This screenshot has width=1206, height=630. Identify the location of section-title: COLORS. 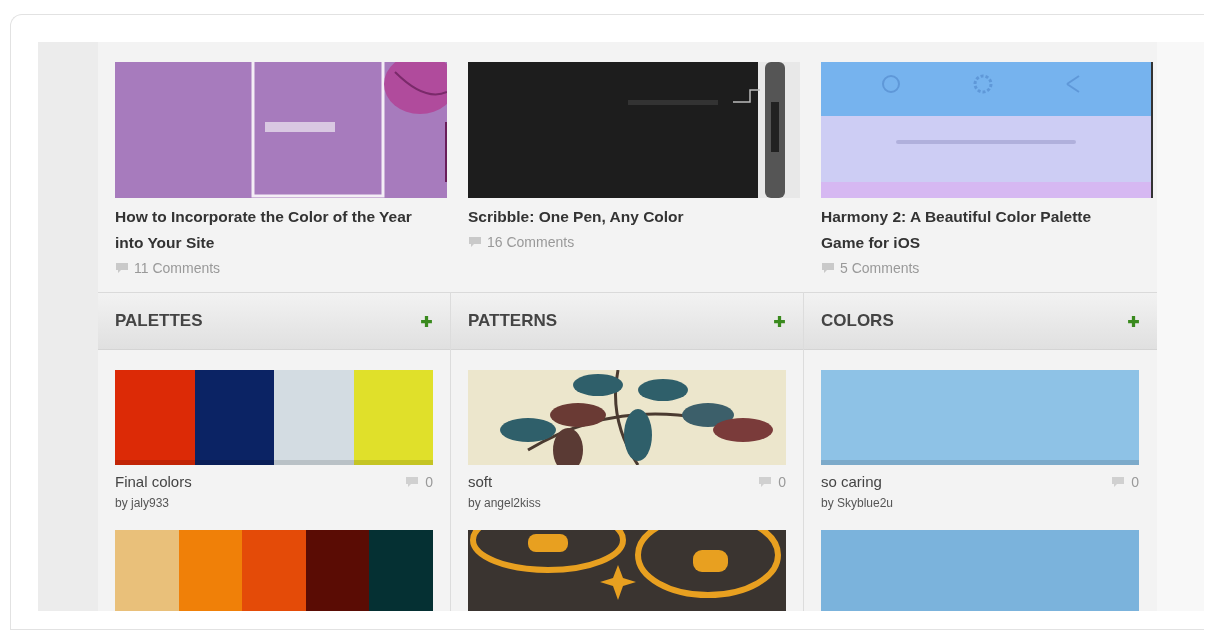
(857, 321).